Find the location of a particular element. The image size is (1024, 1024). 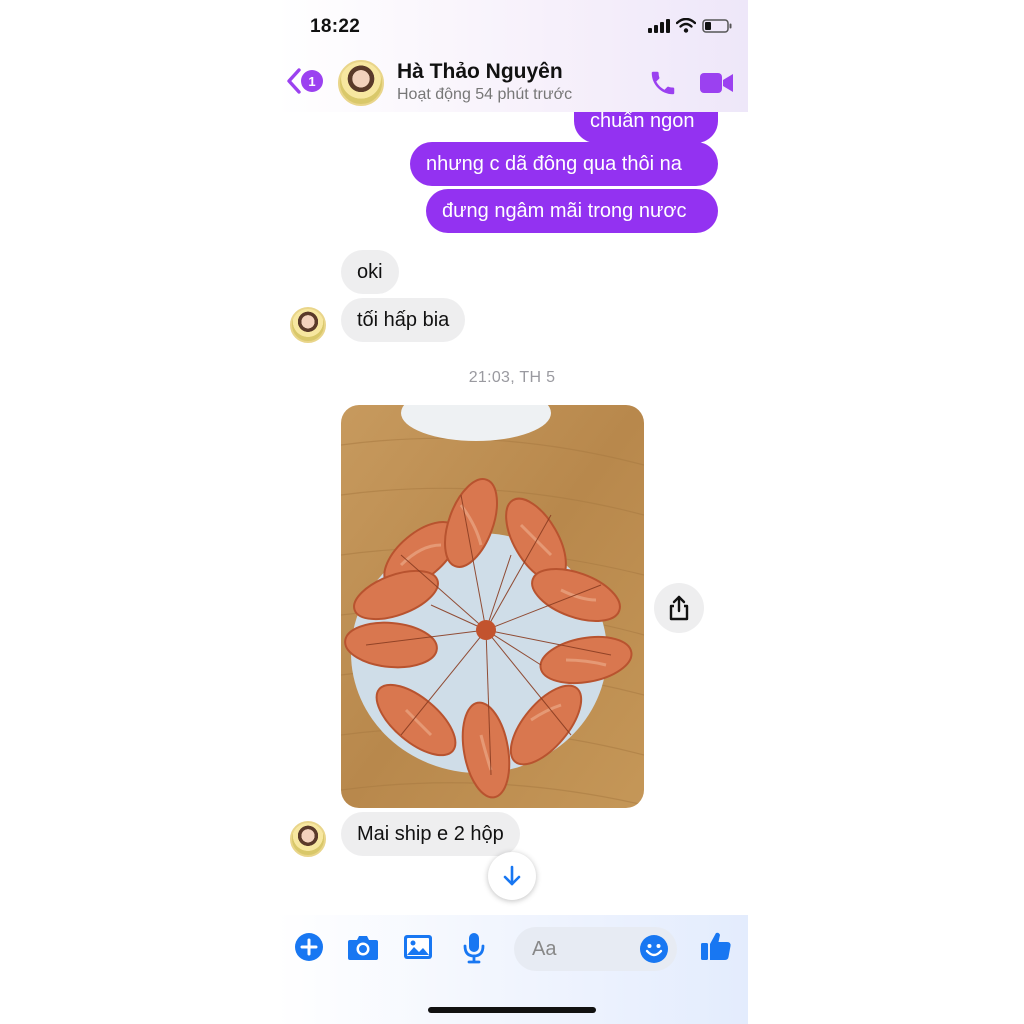

video-camera-icon is located at coordinates (716, 83).